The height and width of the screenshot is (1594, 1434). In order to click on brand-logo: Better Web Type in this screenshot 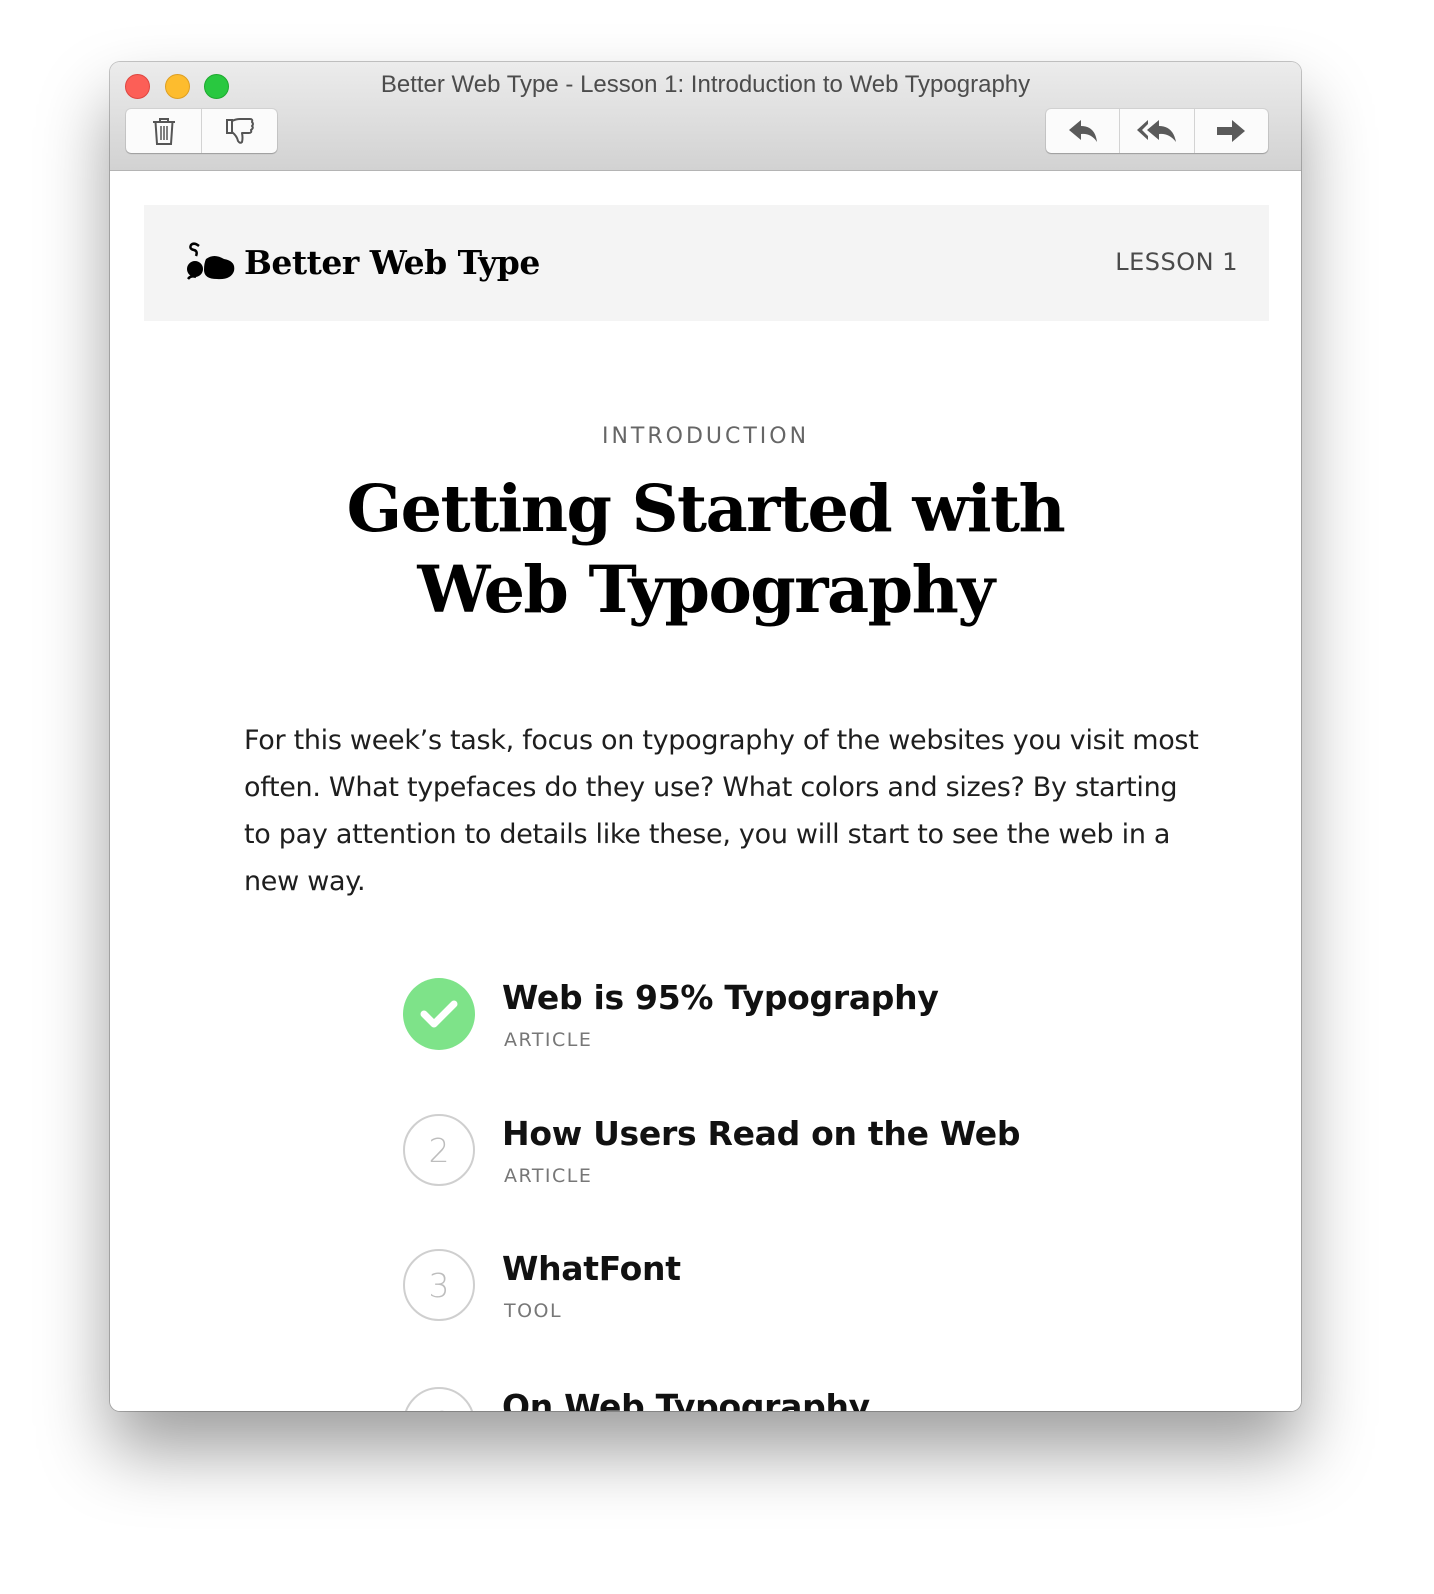, I will do `click(362, 262)`.